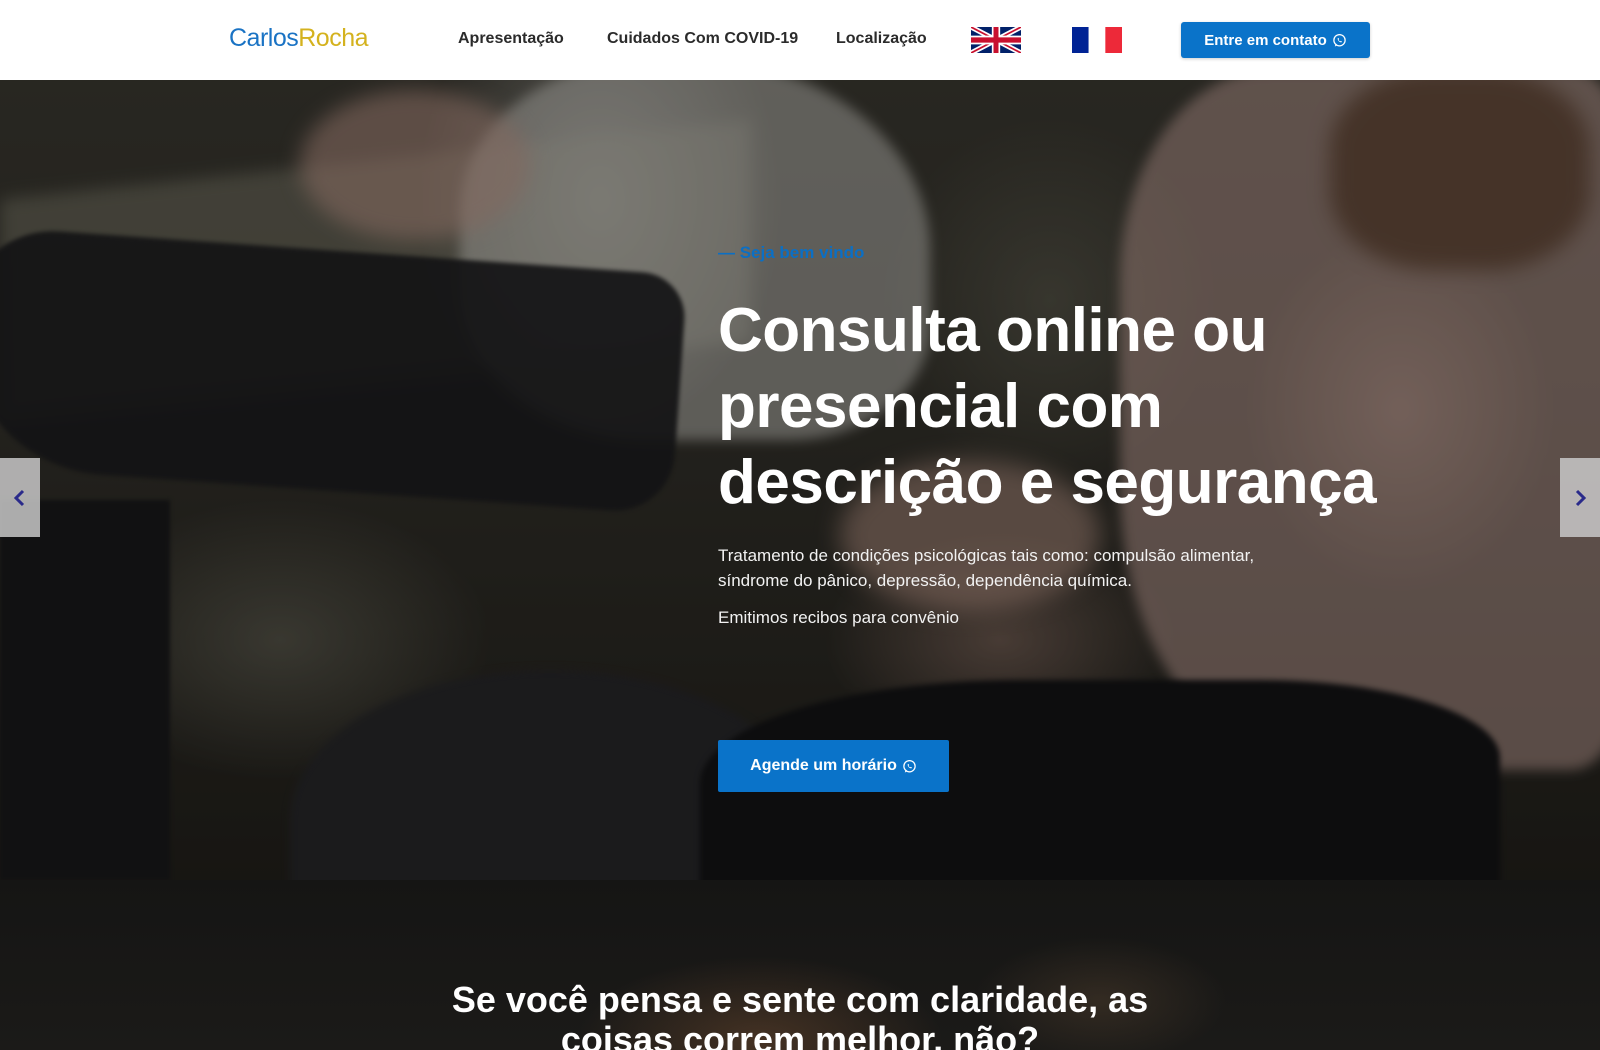 The width and height of the screenshot is (1600, 1050). I want to click on logo-last-name: Rocha, so click(333, 38).